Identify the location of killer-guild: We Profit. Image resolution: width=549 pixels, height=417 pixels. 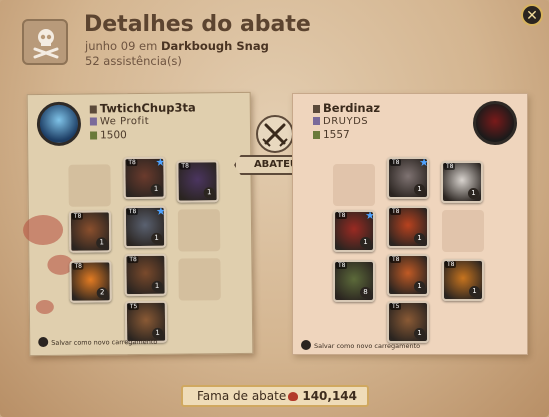
(119, 122).